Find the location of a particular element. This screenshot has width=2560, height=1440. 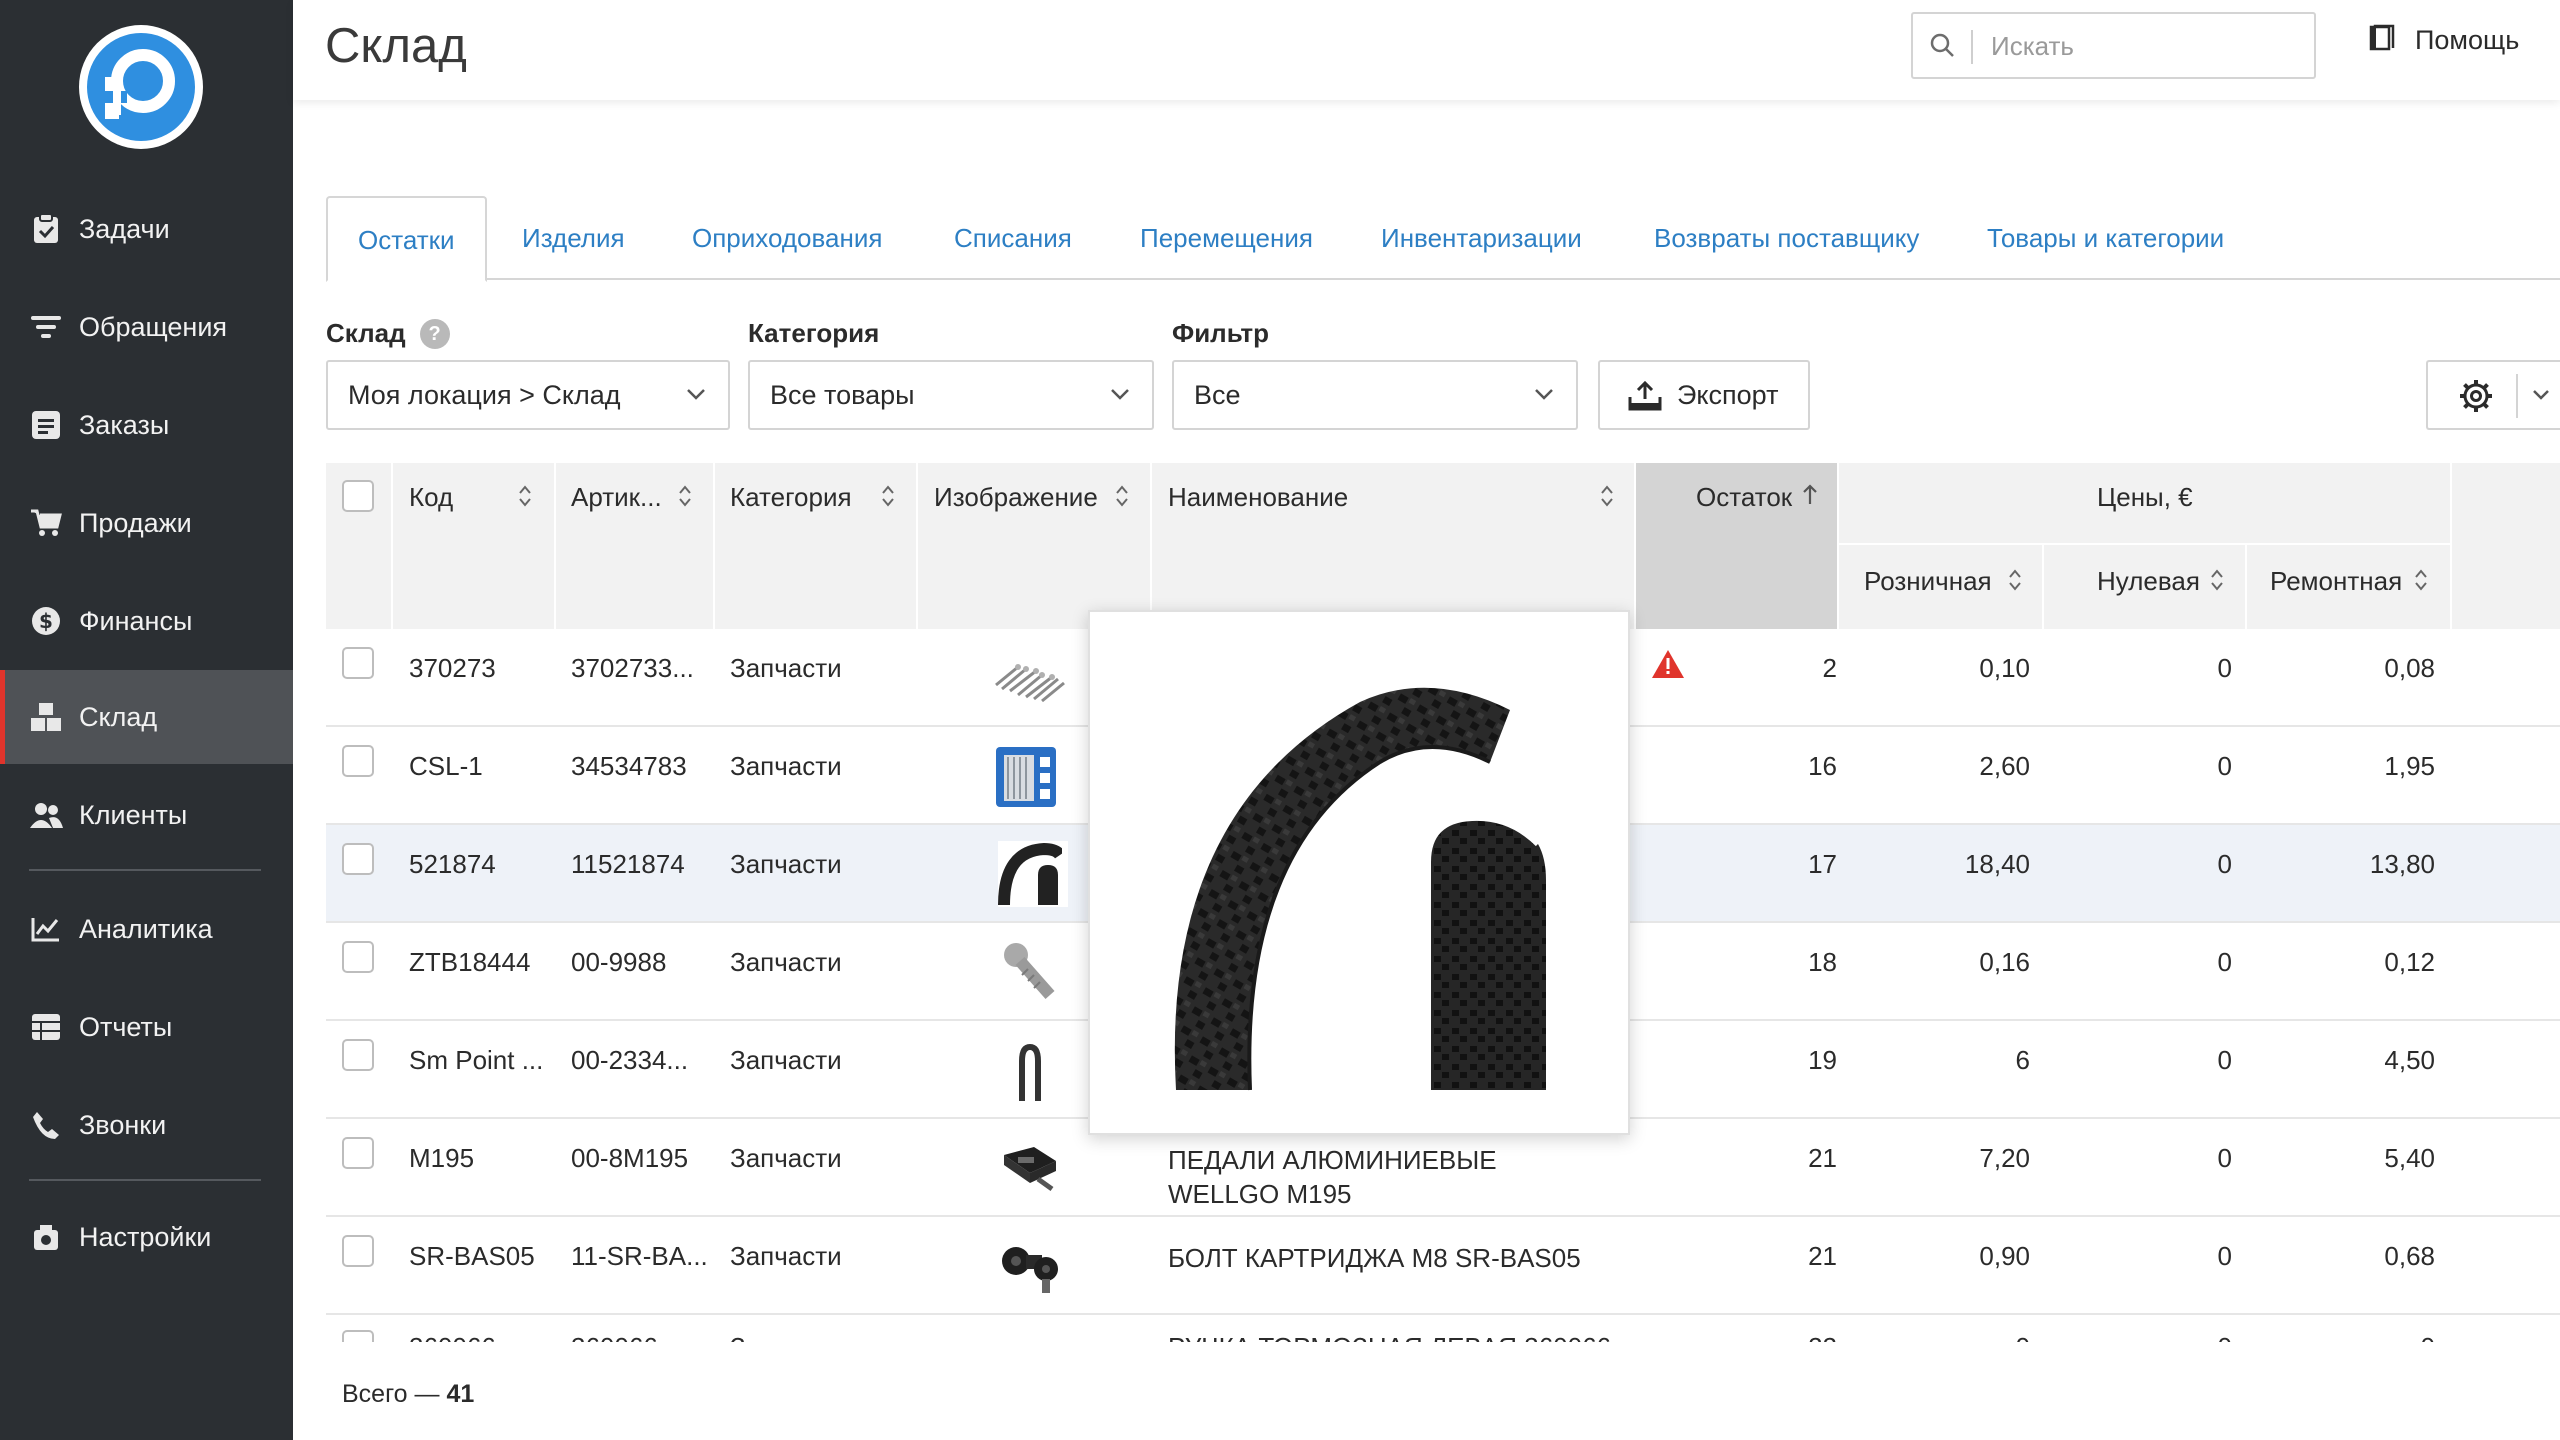

sidebar-item-clients: Клиенты is located at coordinates (146, 815).